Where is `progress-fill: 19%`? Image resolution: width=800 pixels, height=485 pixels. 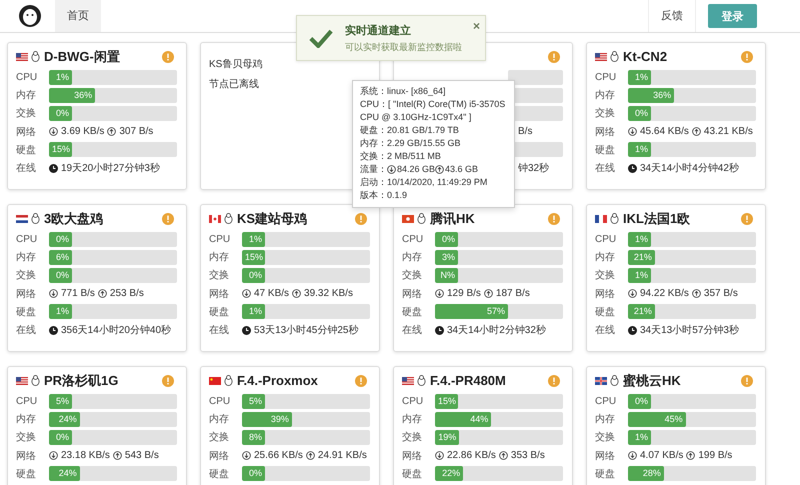
progress-fill: 19% is located at coordinates (447, 437).